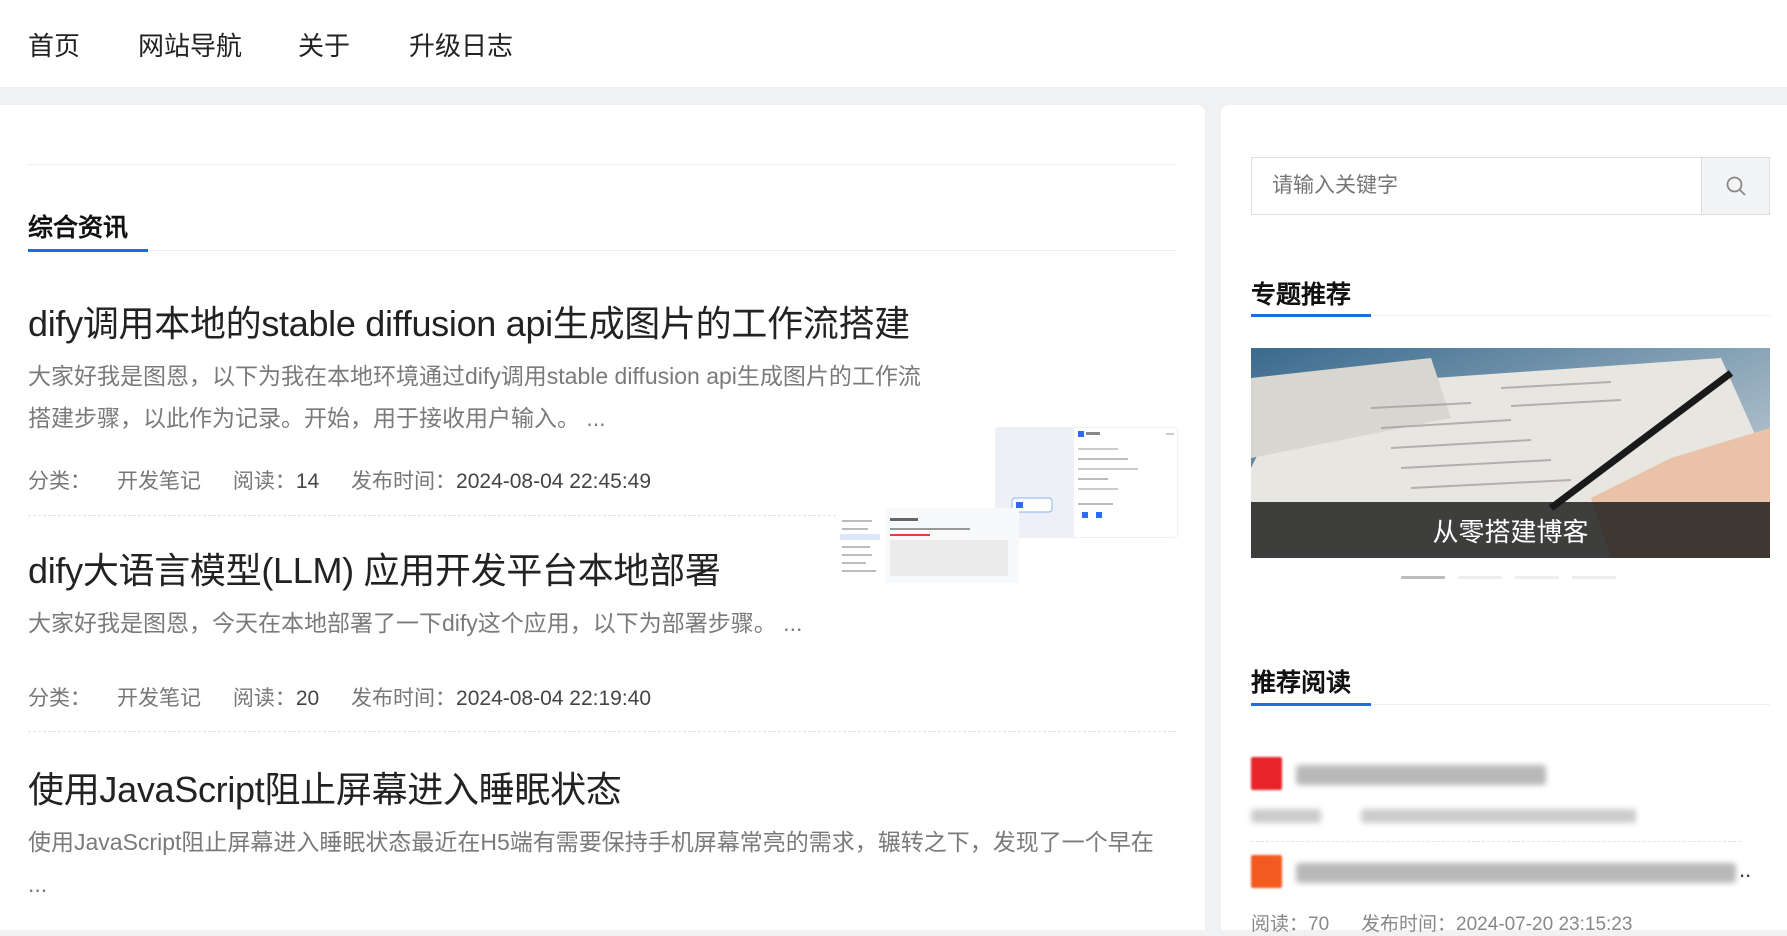 This screenshot has width=1787, height=936. I want to click on carousel-dot-active, so click(1423, 577).